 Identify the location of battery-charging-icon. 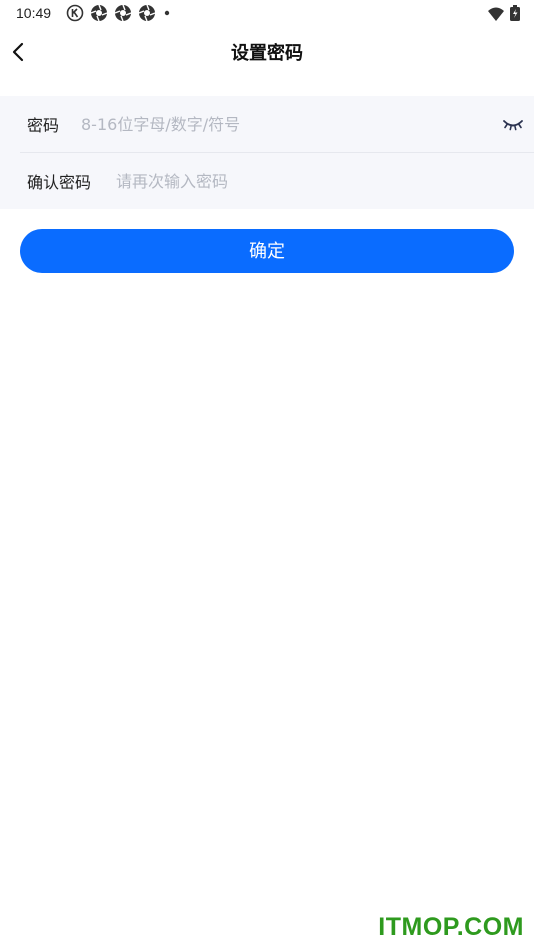
(515, 15).